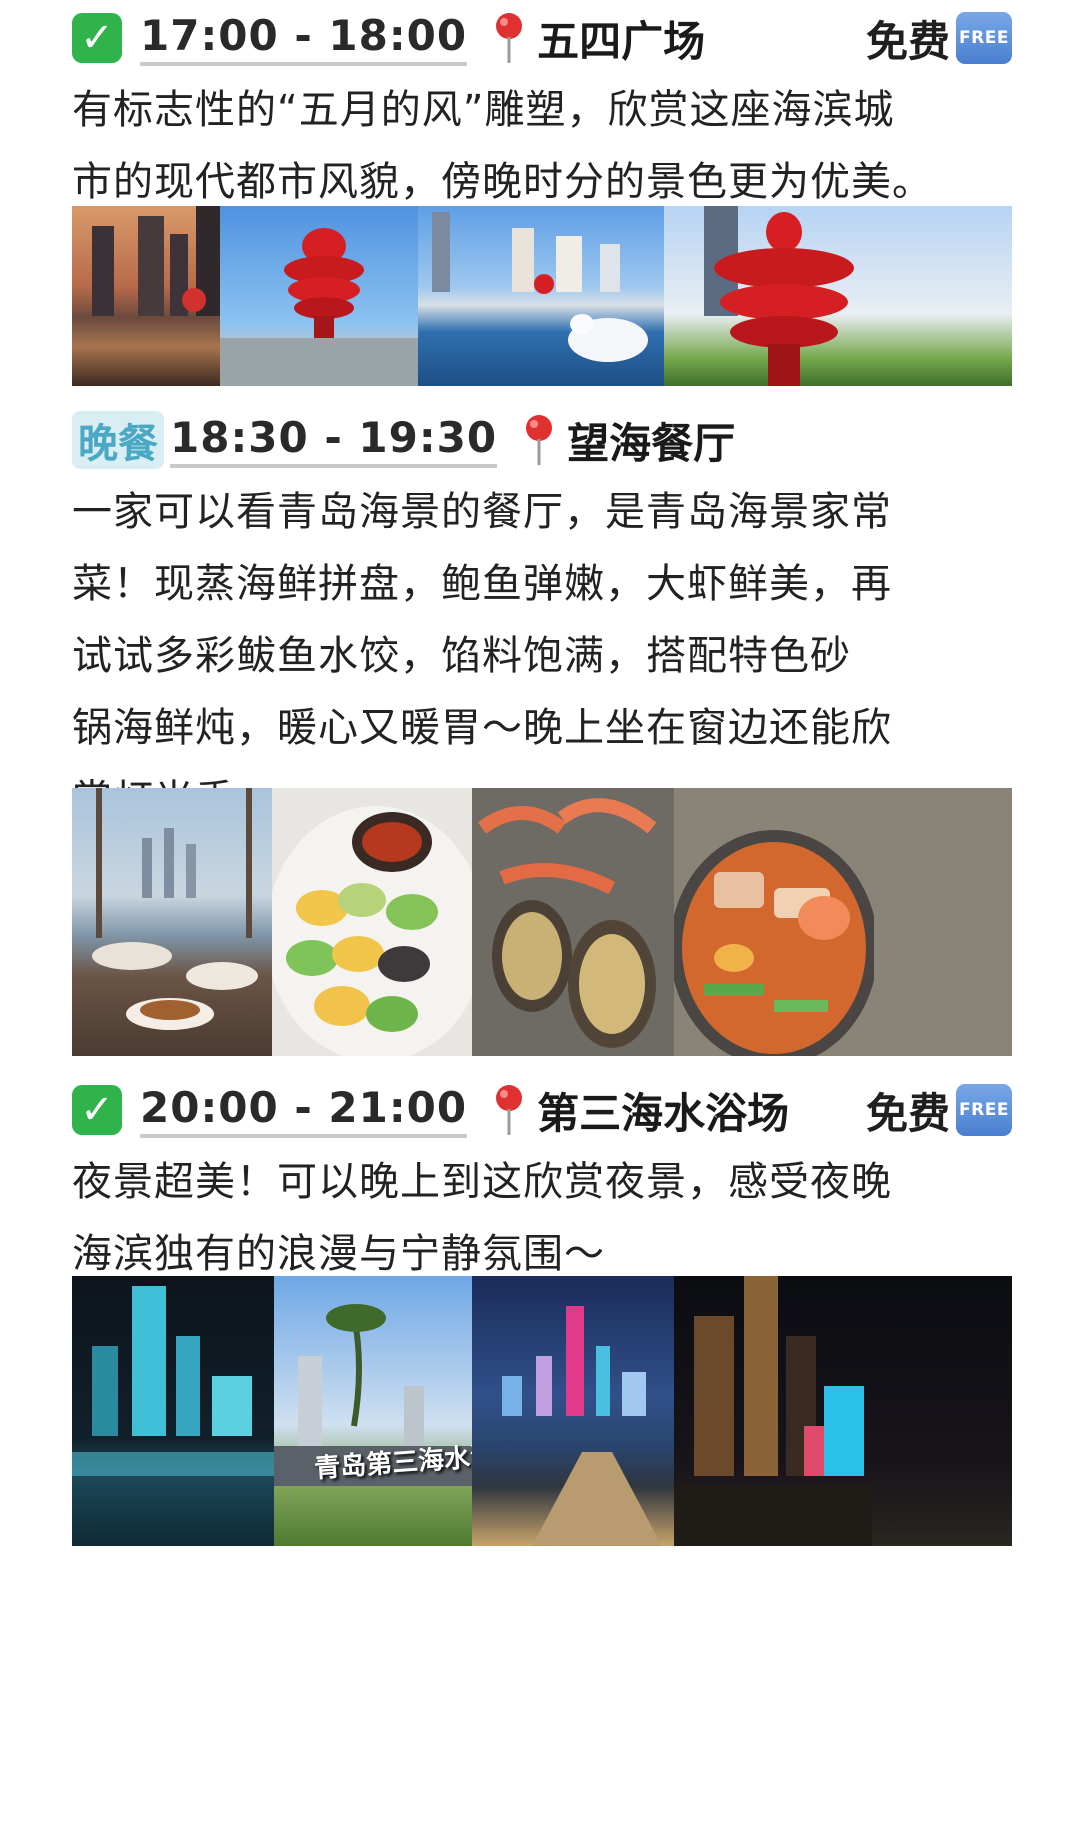  Describe the element at coordinates (779, 296) in the screenshot. I see `sculpture-closeup-graphic` at that location.